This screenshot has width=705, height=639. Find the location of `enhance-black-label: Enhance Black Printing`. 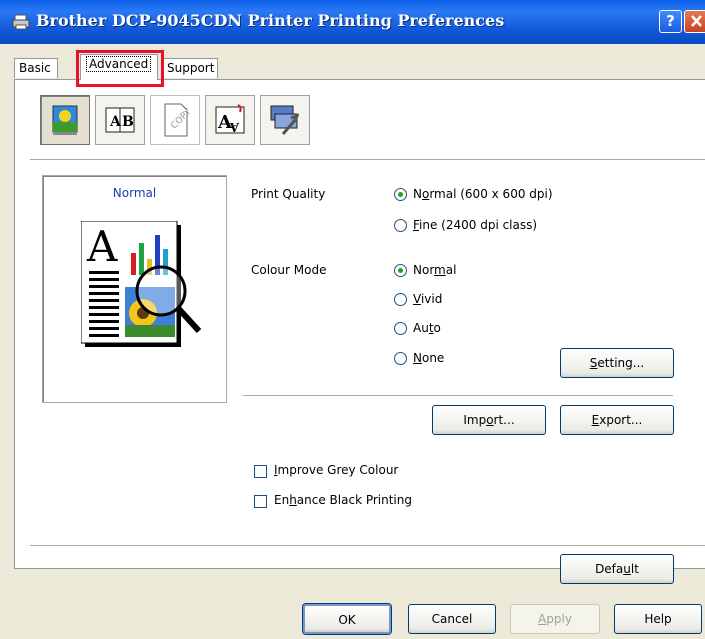

enhance-black-label: Enhance Black Printing is located at coordinates (343, 500).